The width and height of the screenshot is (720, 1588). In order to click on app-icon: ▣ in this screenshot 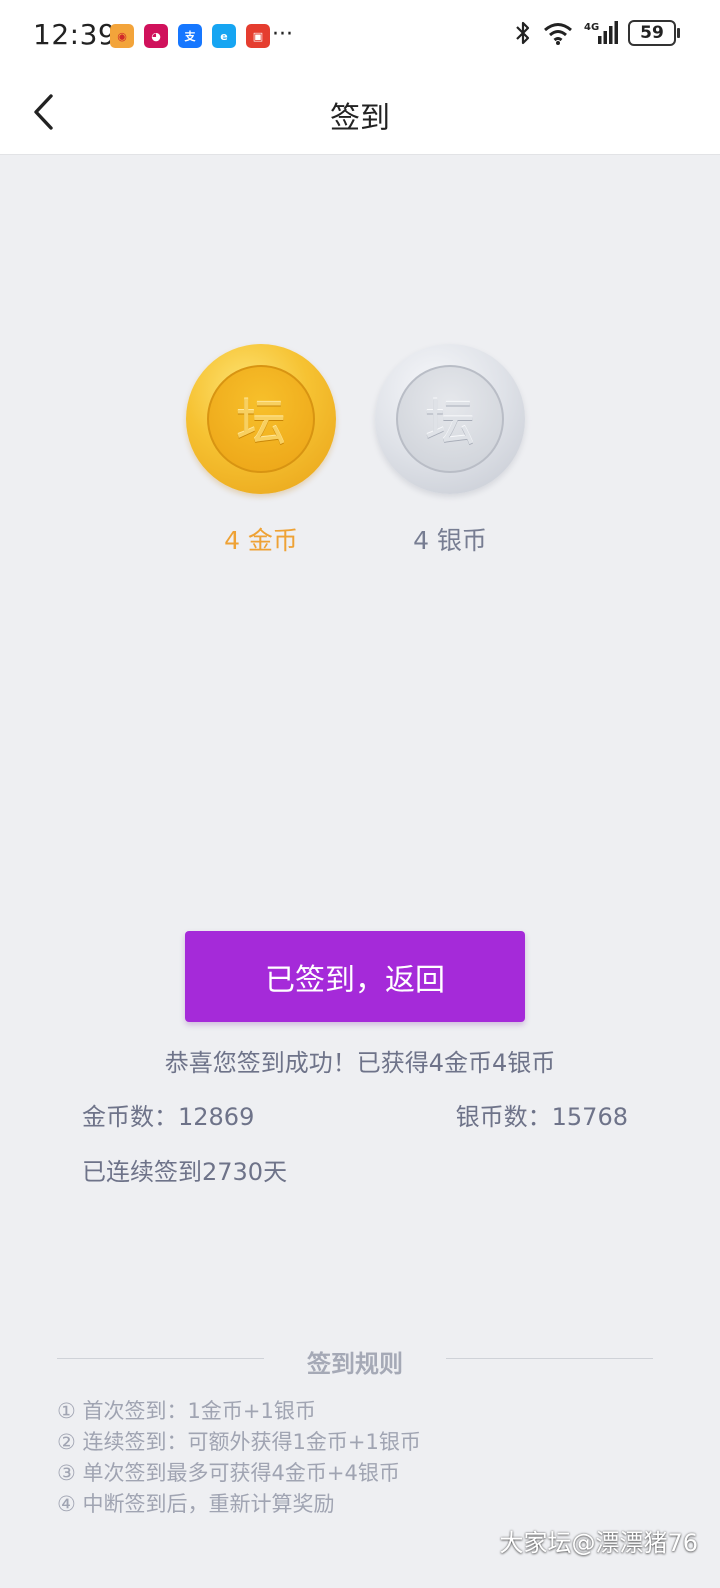, I will do `click(258, 36)`.